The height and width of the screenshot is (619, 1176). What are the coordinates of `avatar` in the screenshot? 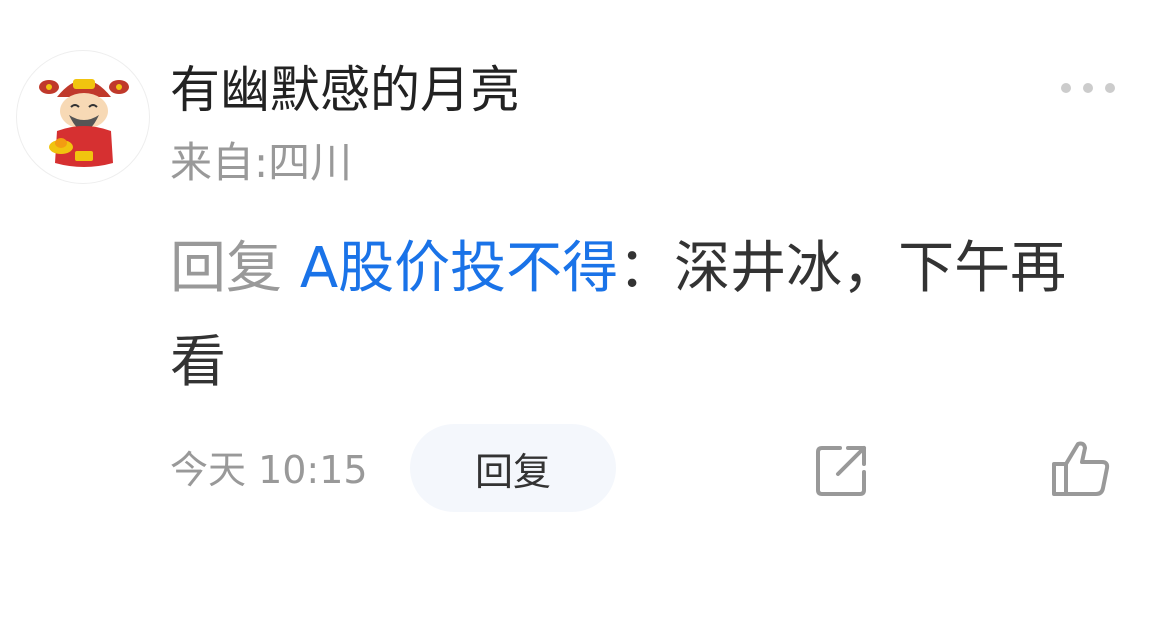 It's located at (83, 117).